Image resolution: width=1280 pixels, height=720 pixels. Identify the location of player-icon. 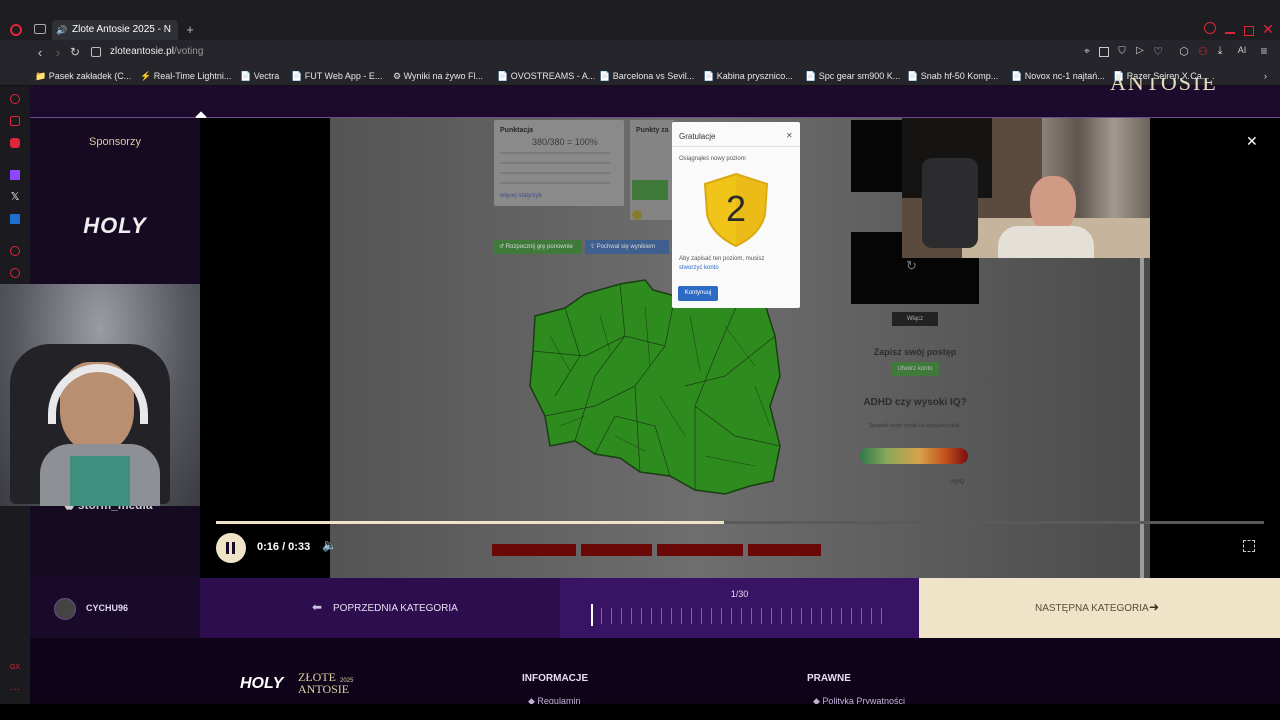
(15, 251).